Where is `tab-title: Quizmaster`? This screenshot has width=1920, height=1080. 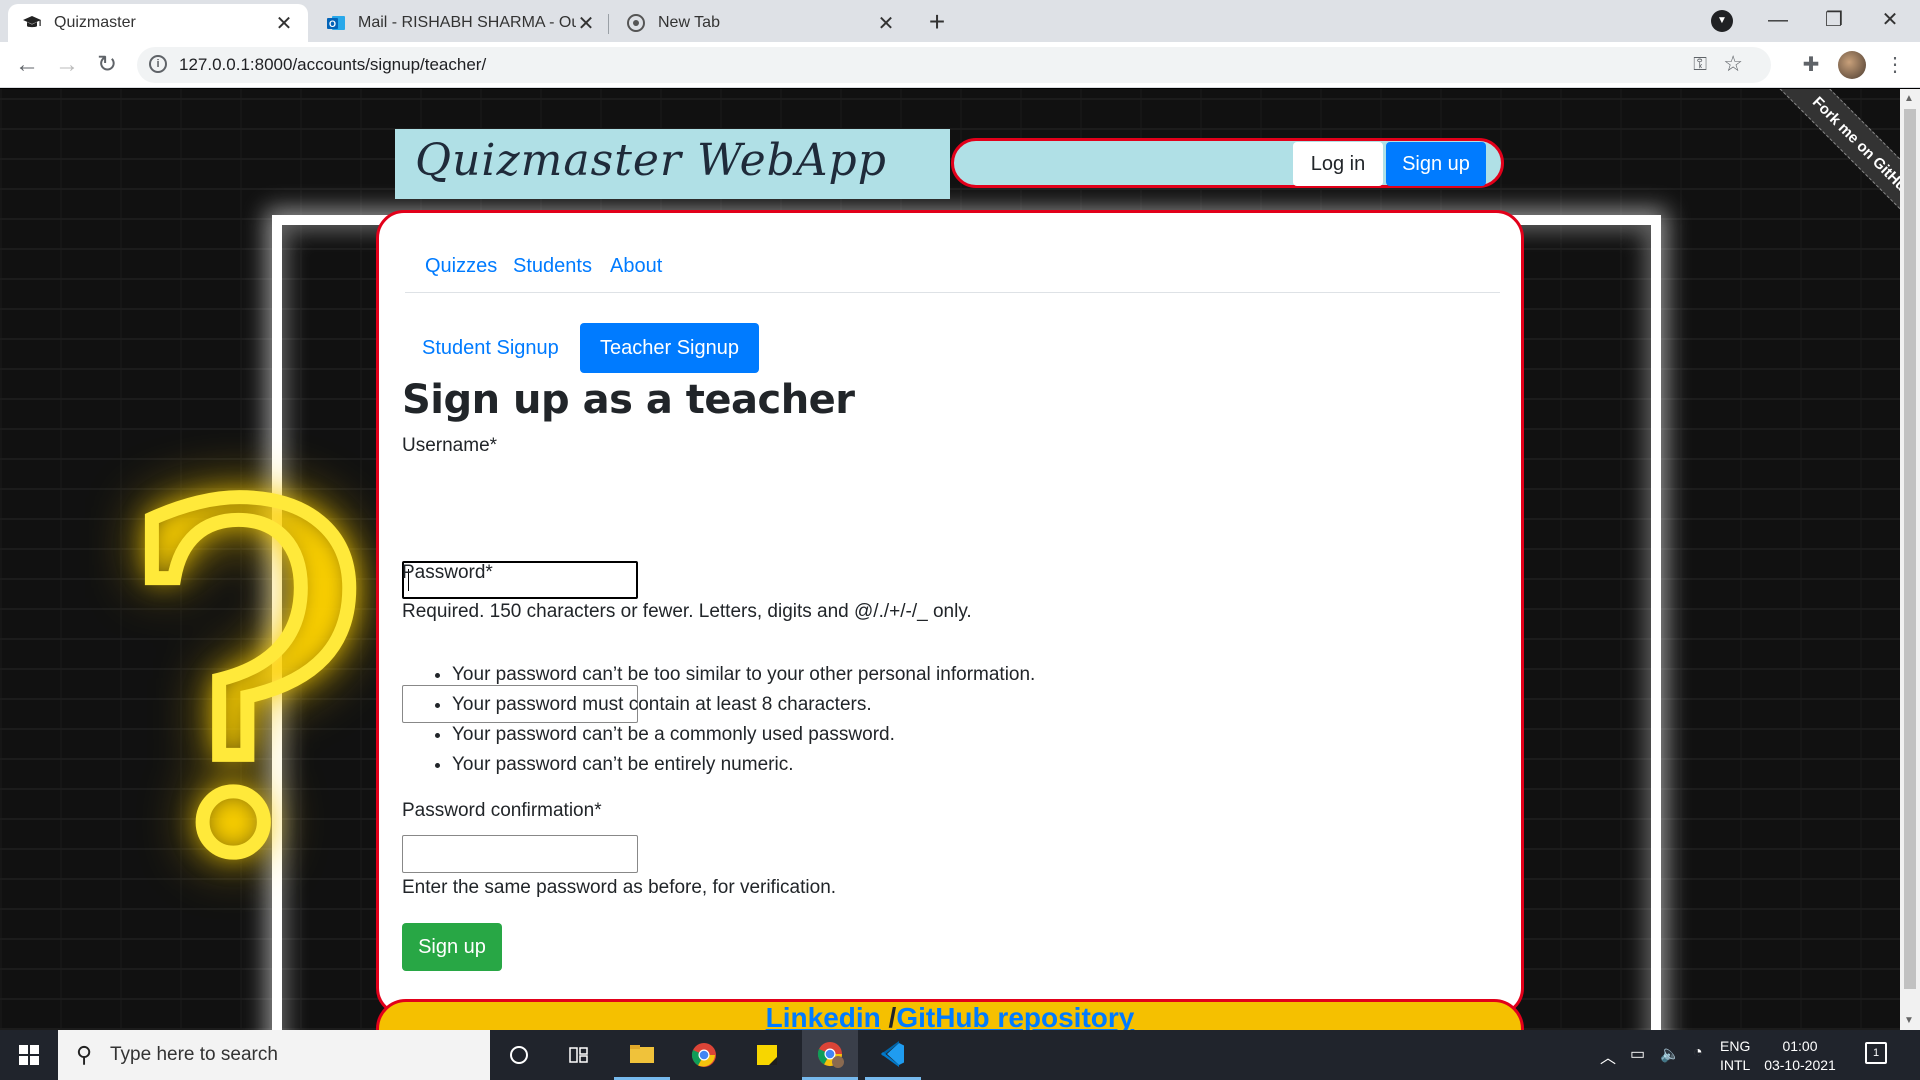 tab-title: Quizmaster is located at coordinates (95, 22).